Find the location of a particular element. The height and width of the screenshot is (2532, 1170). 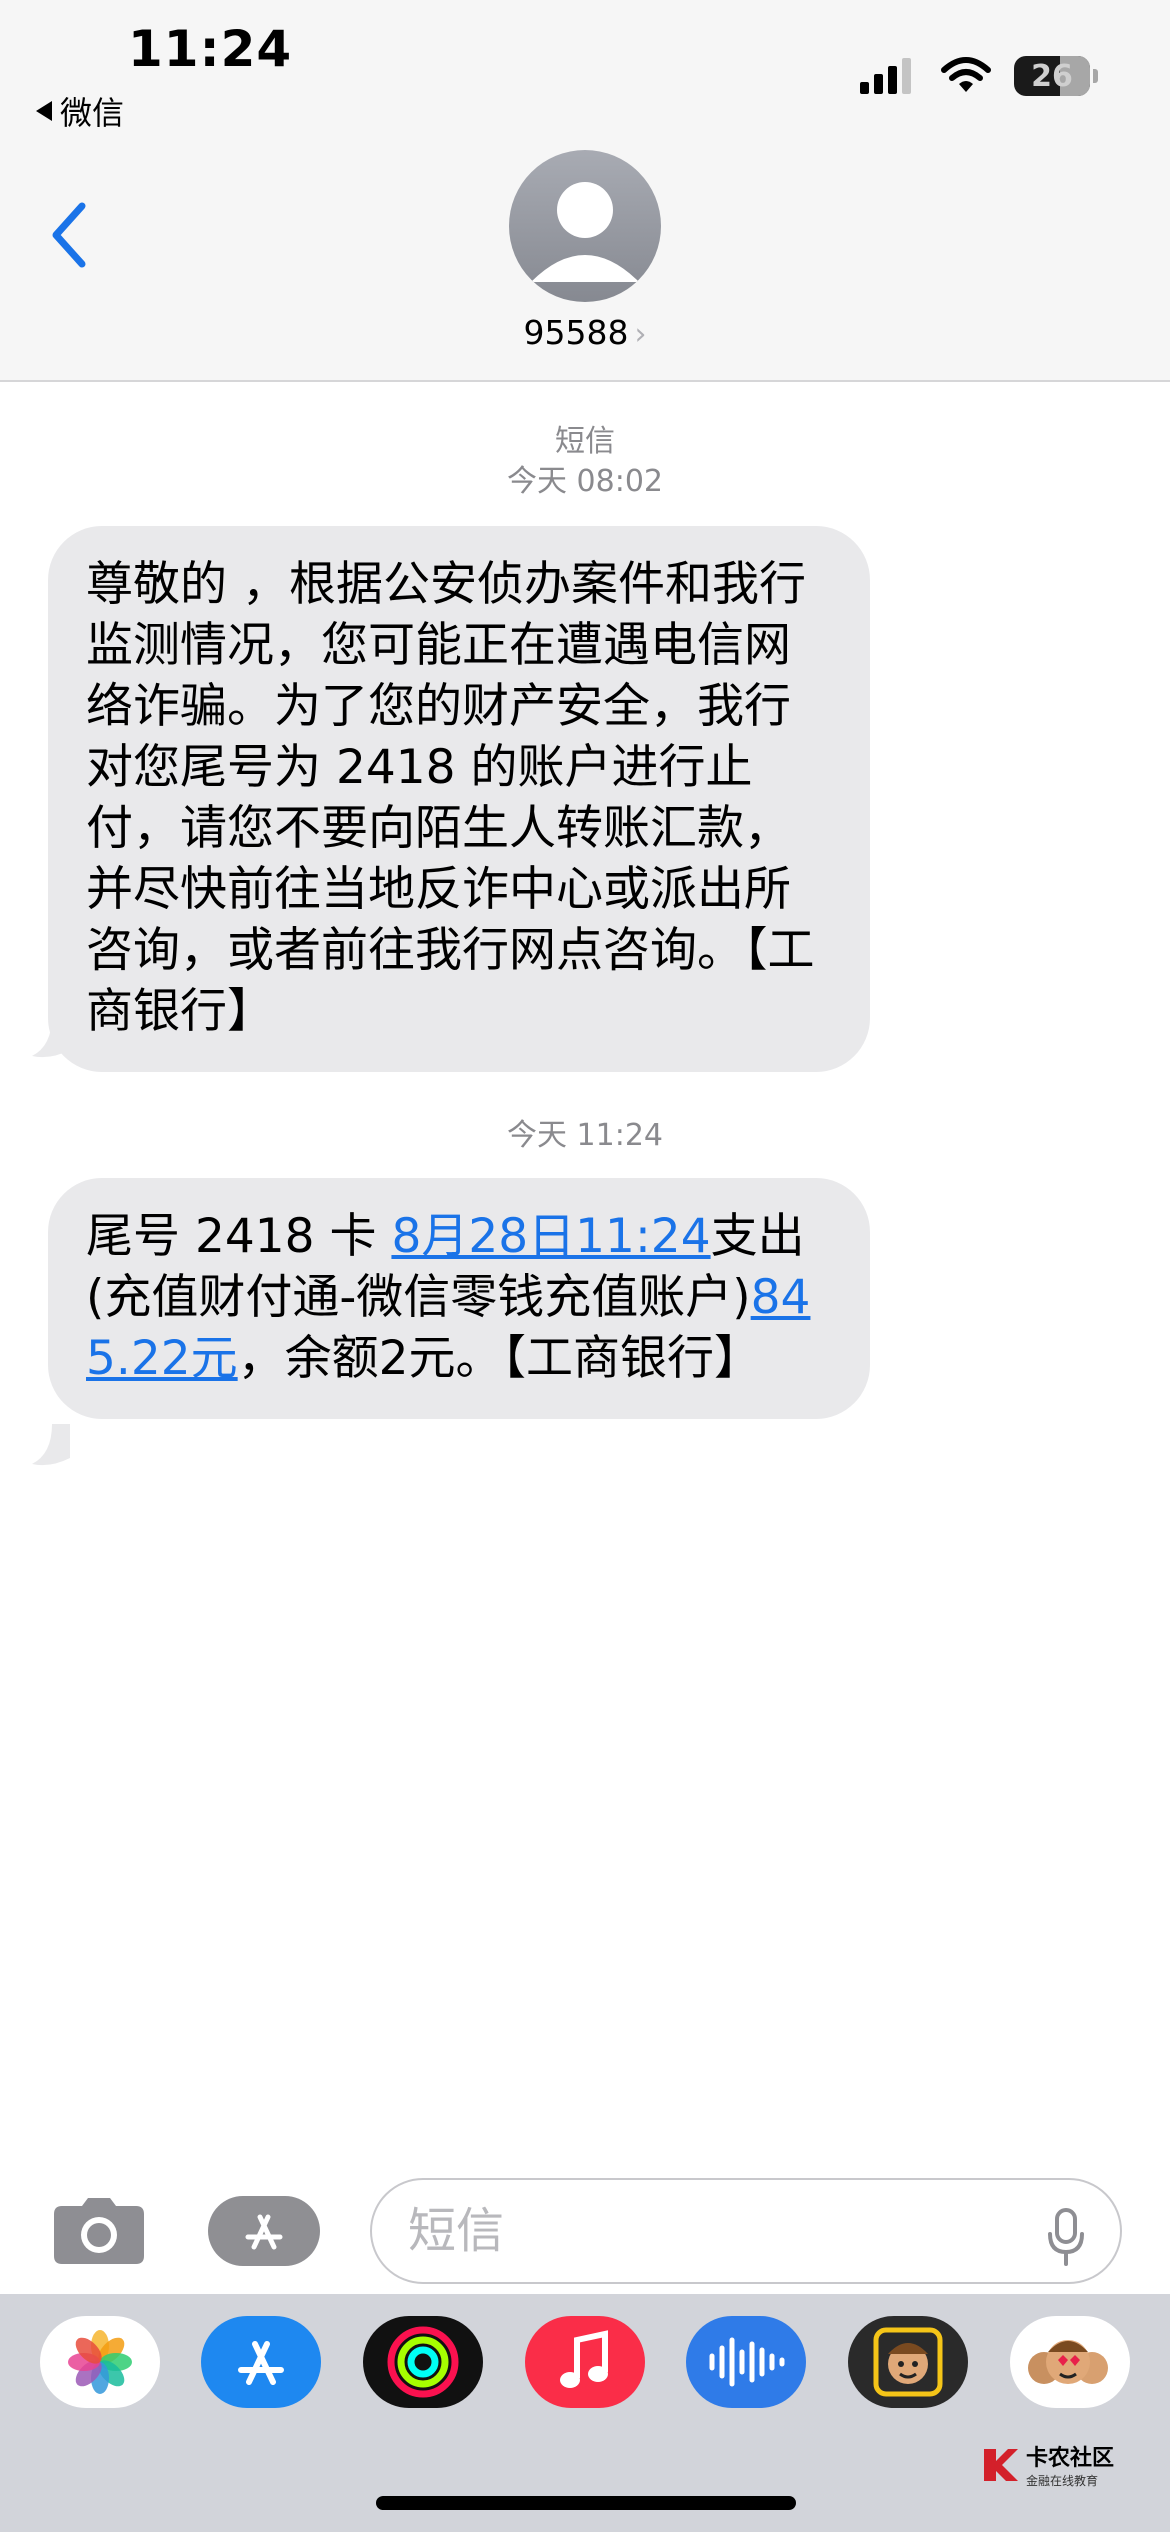

photos-app is located at coordinates (100, 2362).